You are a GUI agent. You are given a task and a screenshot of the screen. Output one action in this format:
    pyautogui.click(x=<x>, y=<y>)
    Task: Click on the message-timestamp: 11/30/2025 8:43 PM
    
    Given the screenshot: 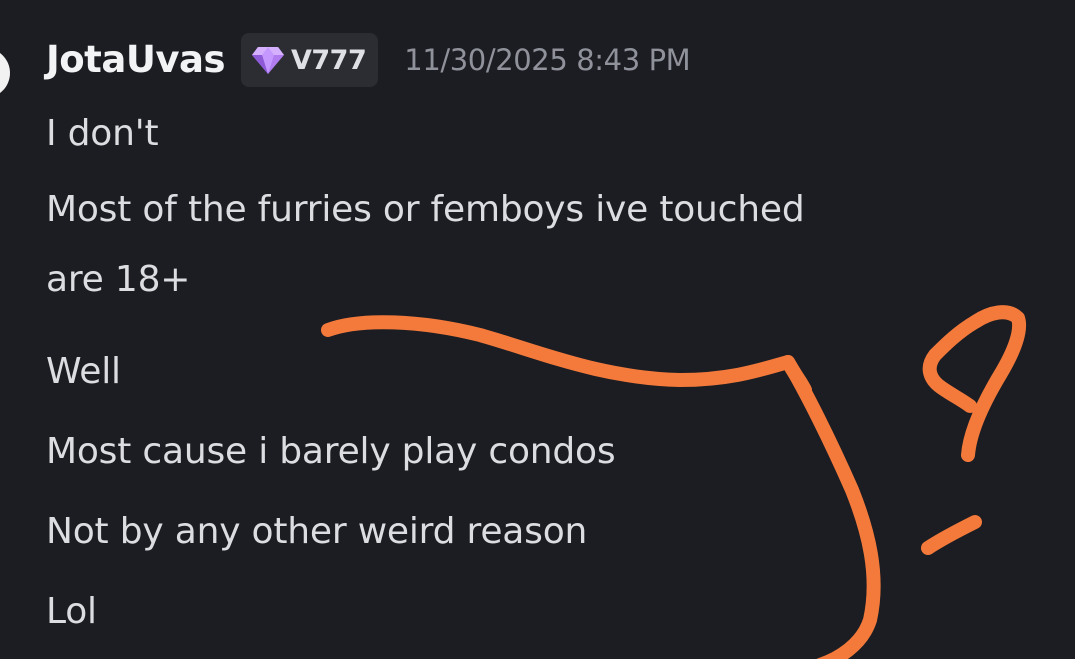 What is the action you would take?
    pyautogui.click(x=547, y=60)
    